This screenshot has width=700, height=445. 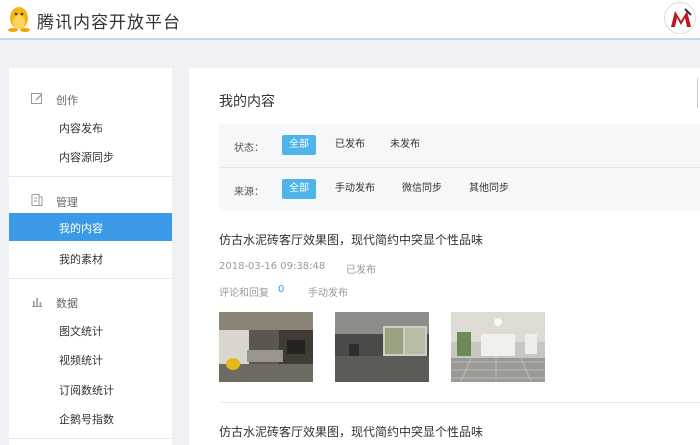 I want to click on sidebar-item-label: 企鹅号指数, so click(x=86, y=419).